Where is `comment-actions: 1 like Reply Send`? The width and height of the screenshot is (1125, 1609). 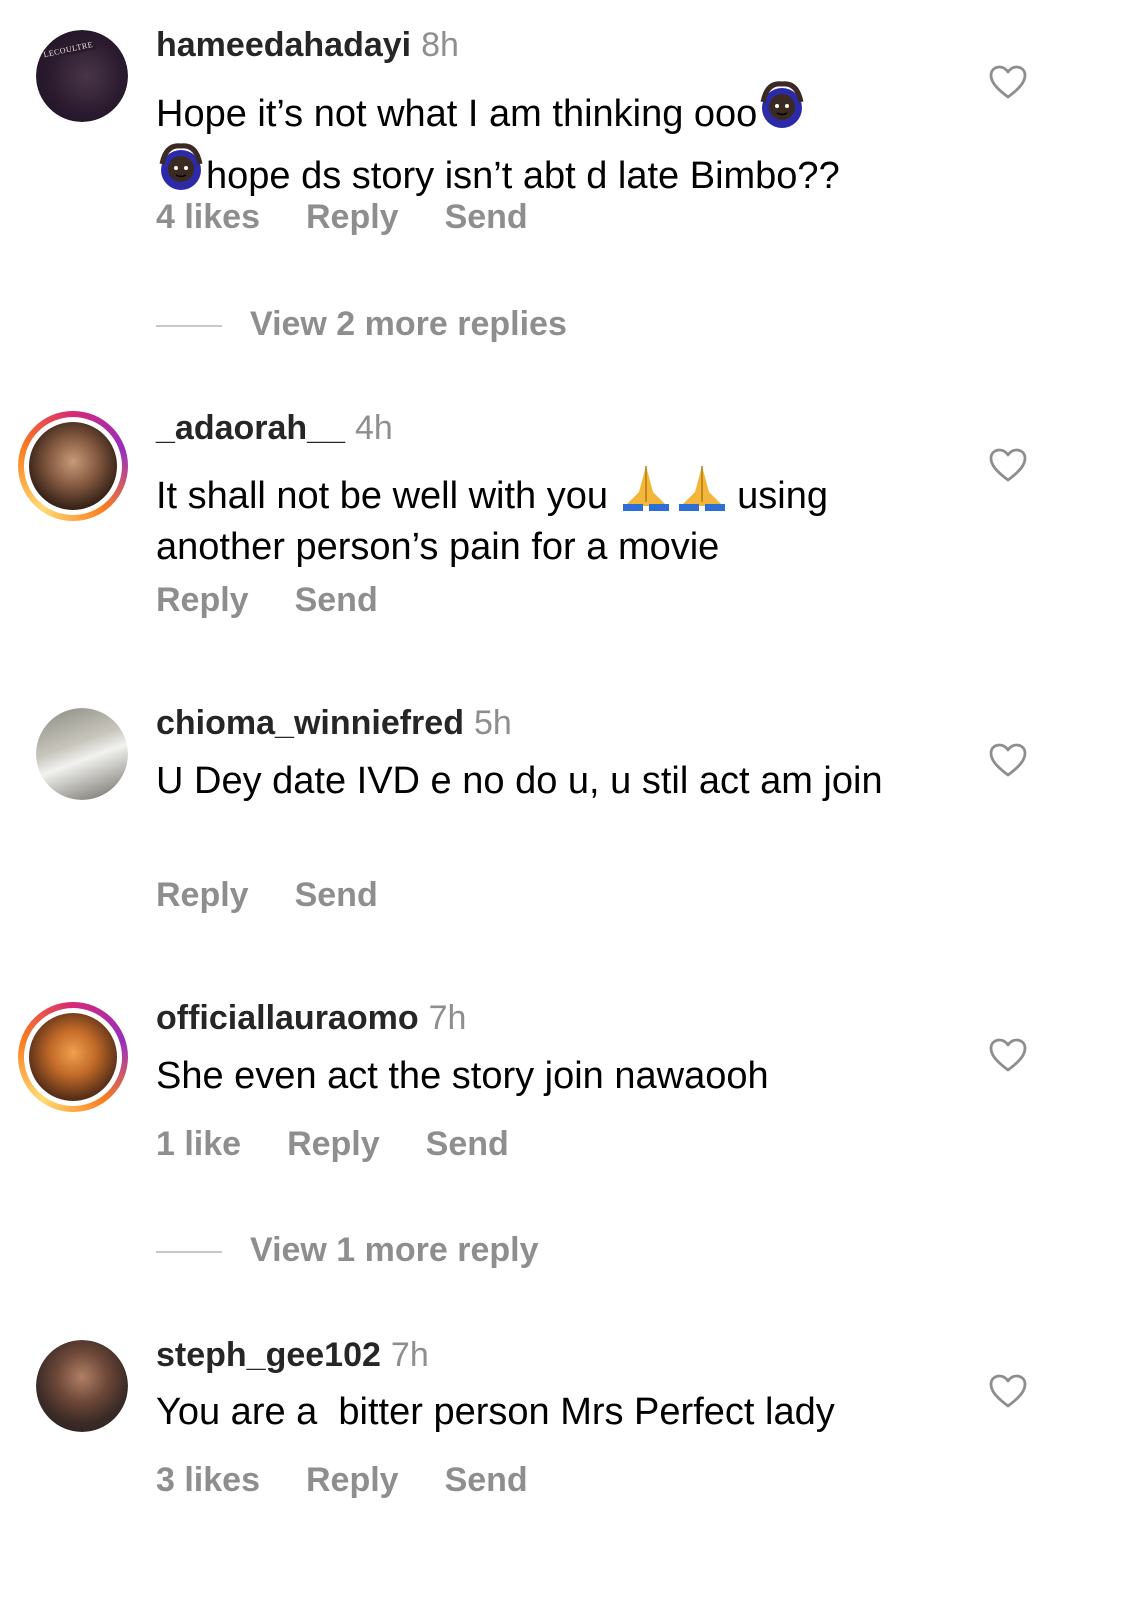
comment-actions: 1 like Reply Send is located at coordinates (355, 1144).